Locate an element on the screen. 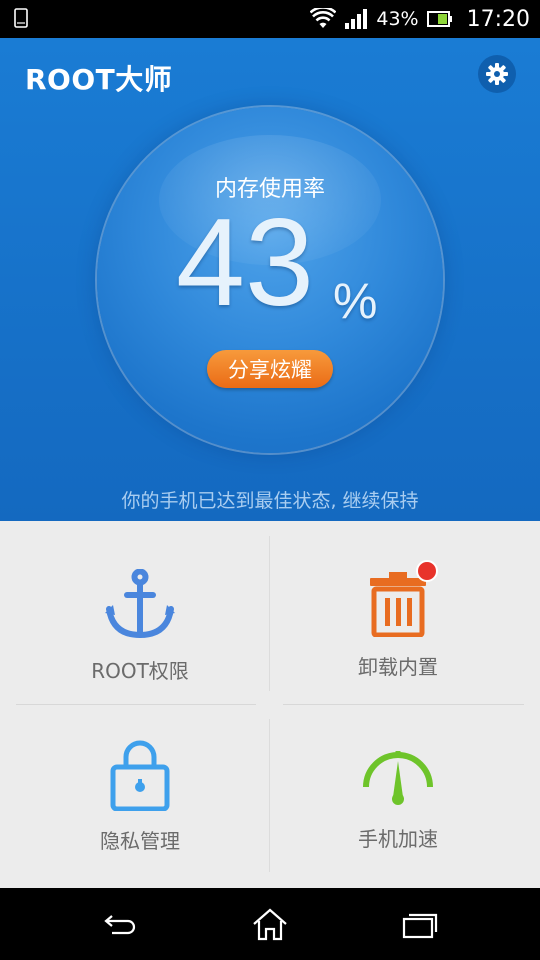 This screenshot has width=540, height=960. uninstall-builtin-label: 卸载内置 is located at coordinates (398, 667).